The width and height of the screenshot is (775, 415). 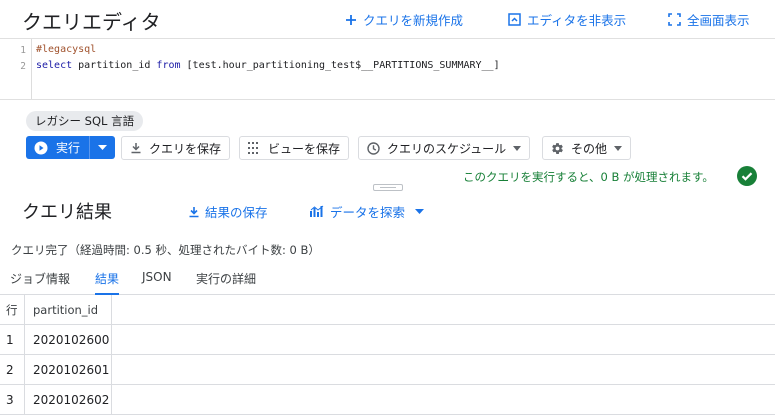 I want to click on grid-icon, so click(x=253, y=148).